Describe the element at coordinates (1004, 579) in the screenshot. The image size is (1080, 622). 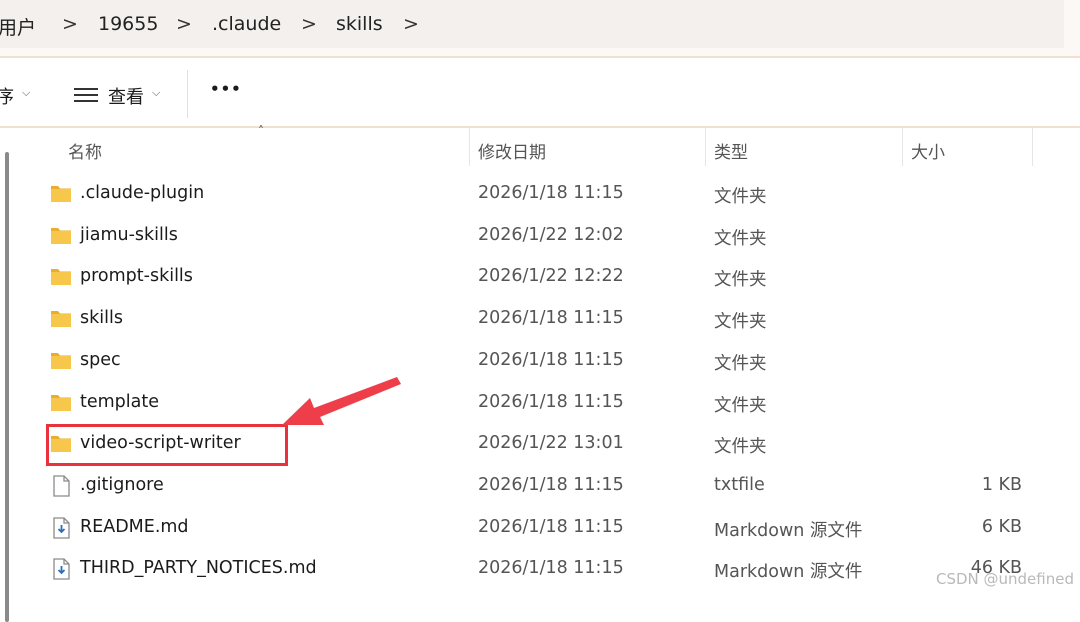
I see `watermark: CSDN @undefined` at that location.